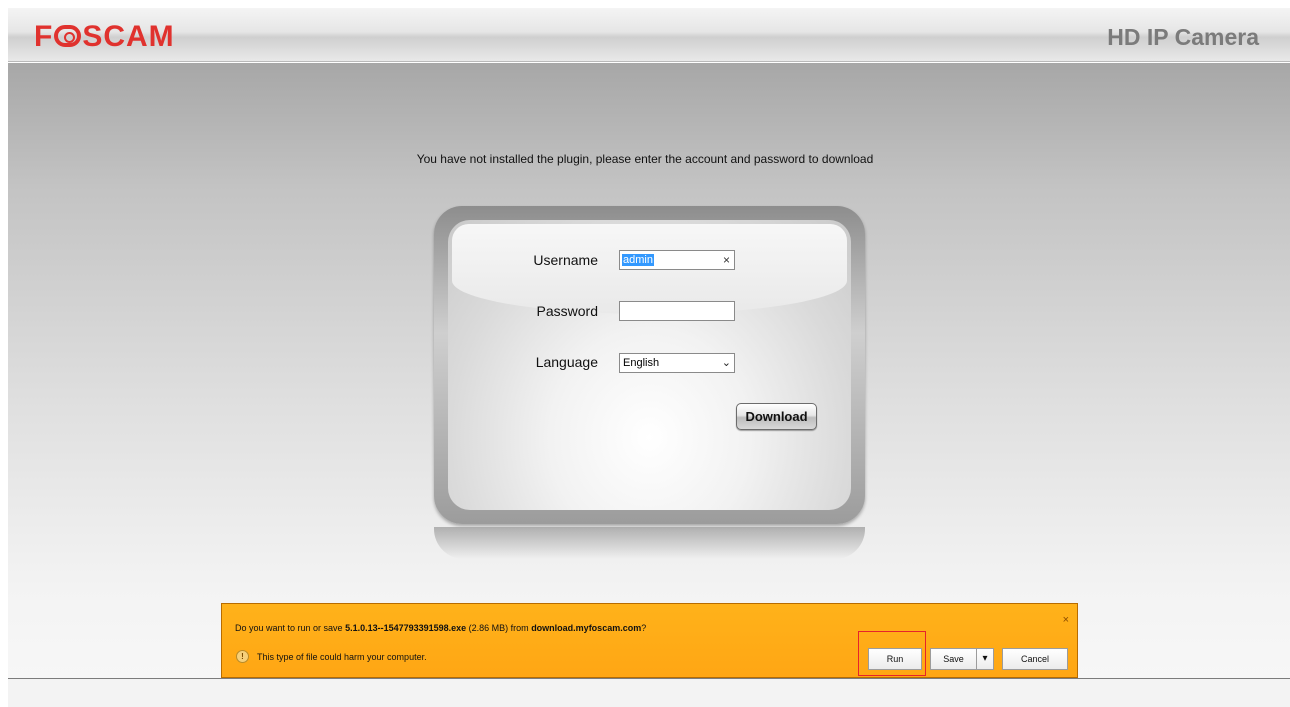  Describe the element at coordinates (677, 311) in the screenshot. I see `password-input` at that location.